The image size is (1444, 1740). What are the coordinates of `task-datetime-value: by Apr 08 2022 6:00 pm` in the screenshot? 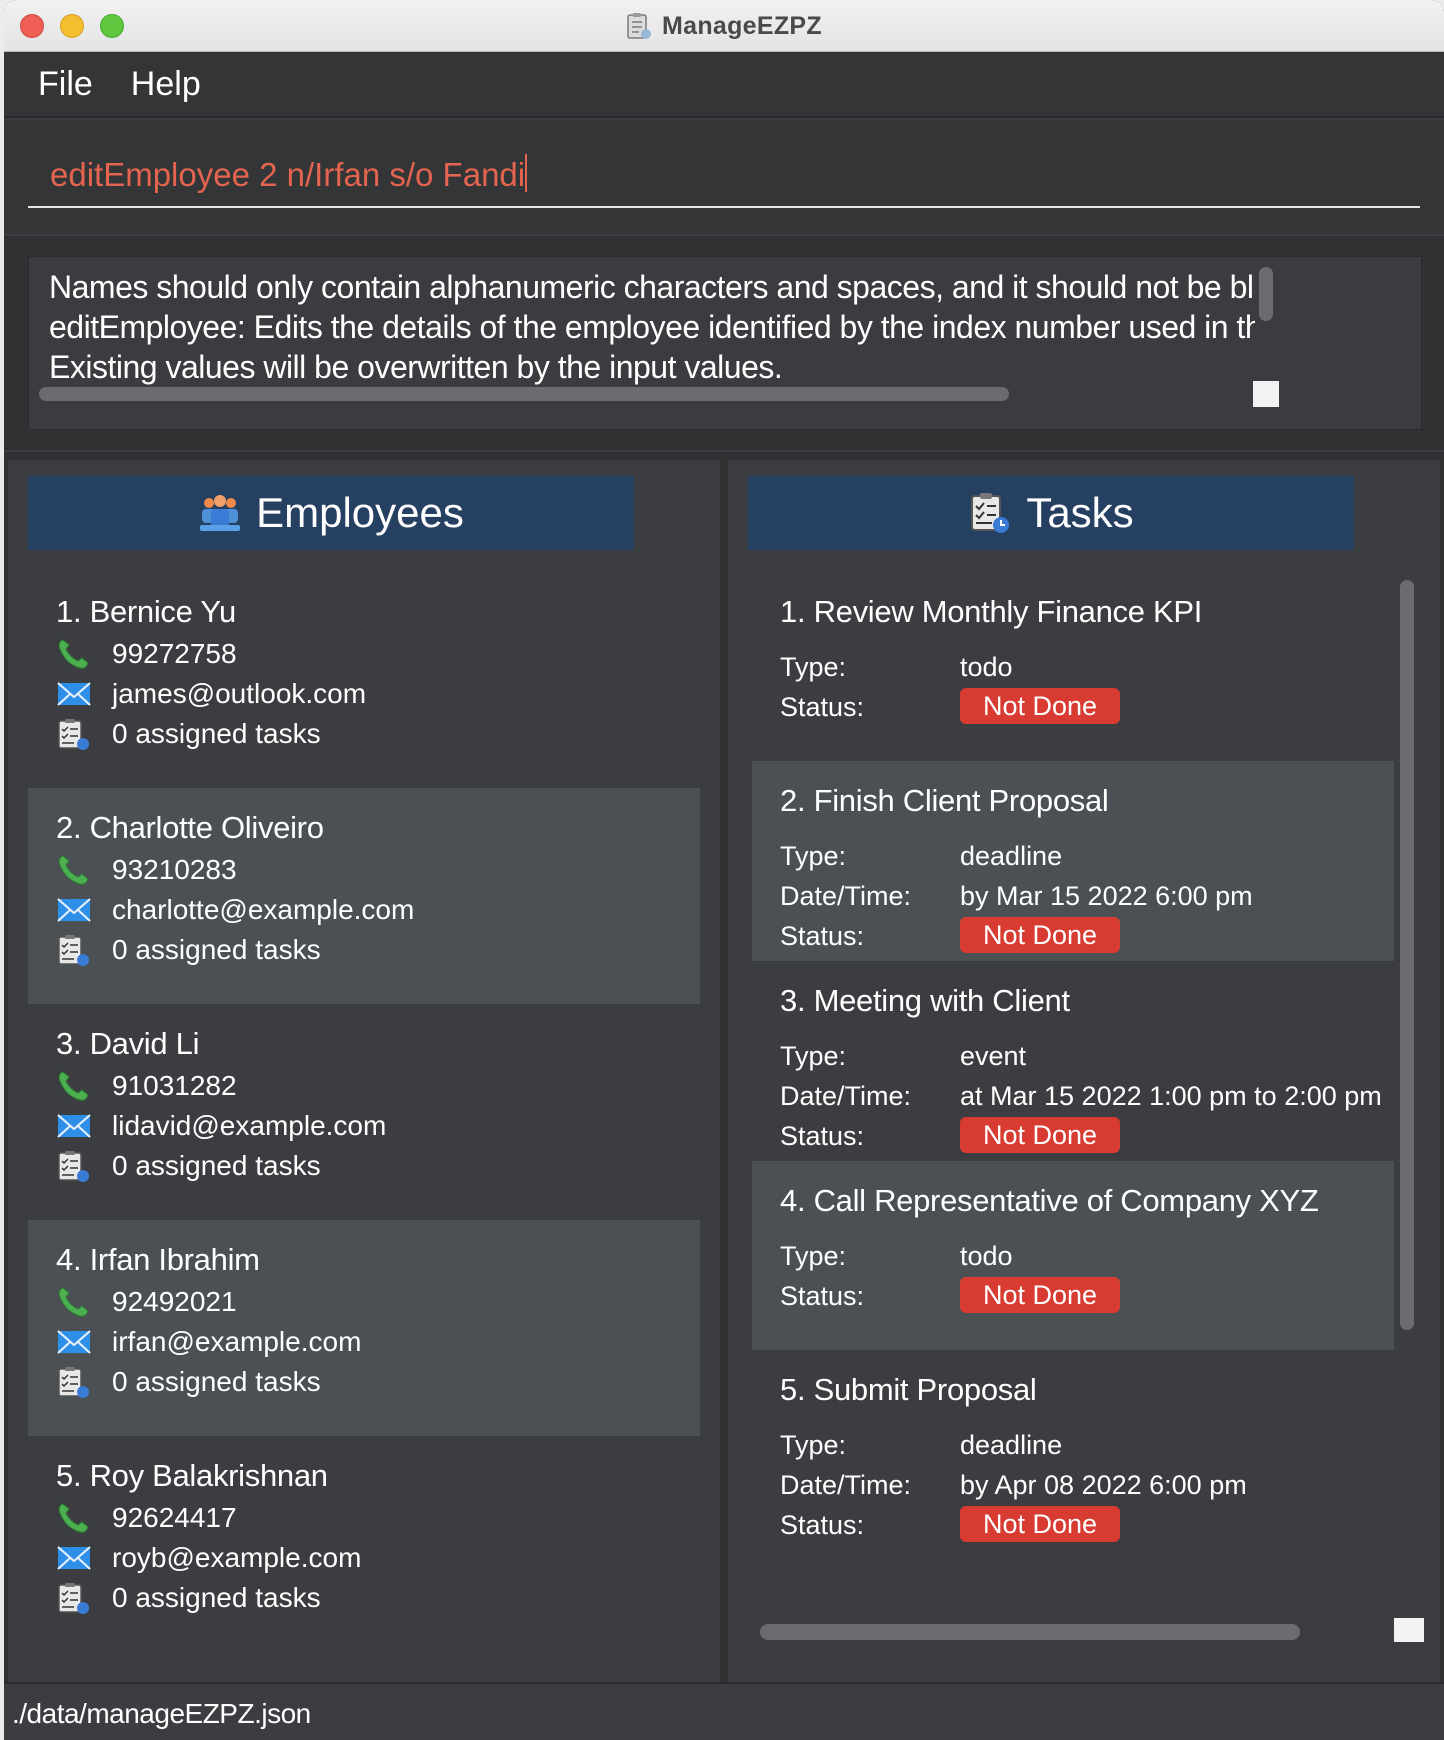 It's located at (1103, 1485).